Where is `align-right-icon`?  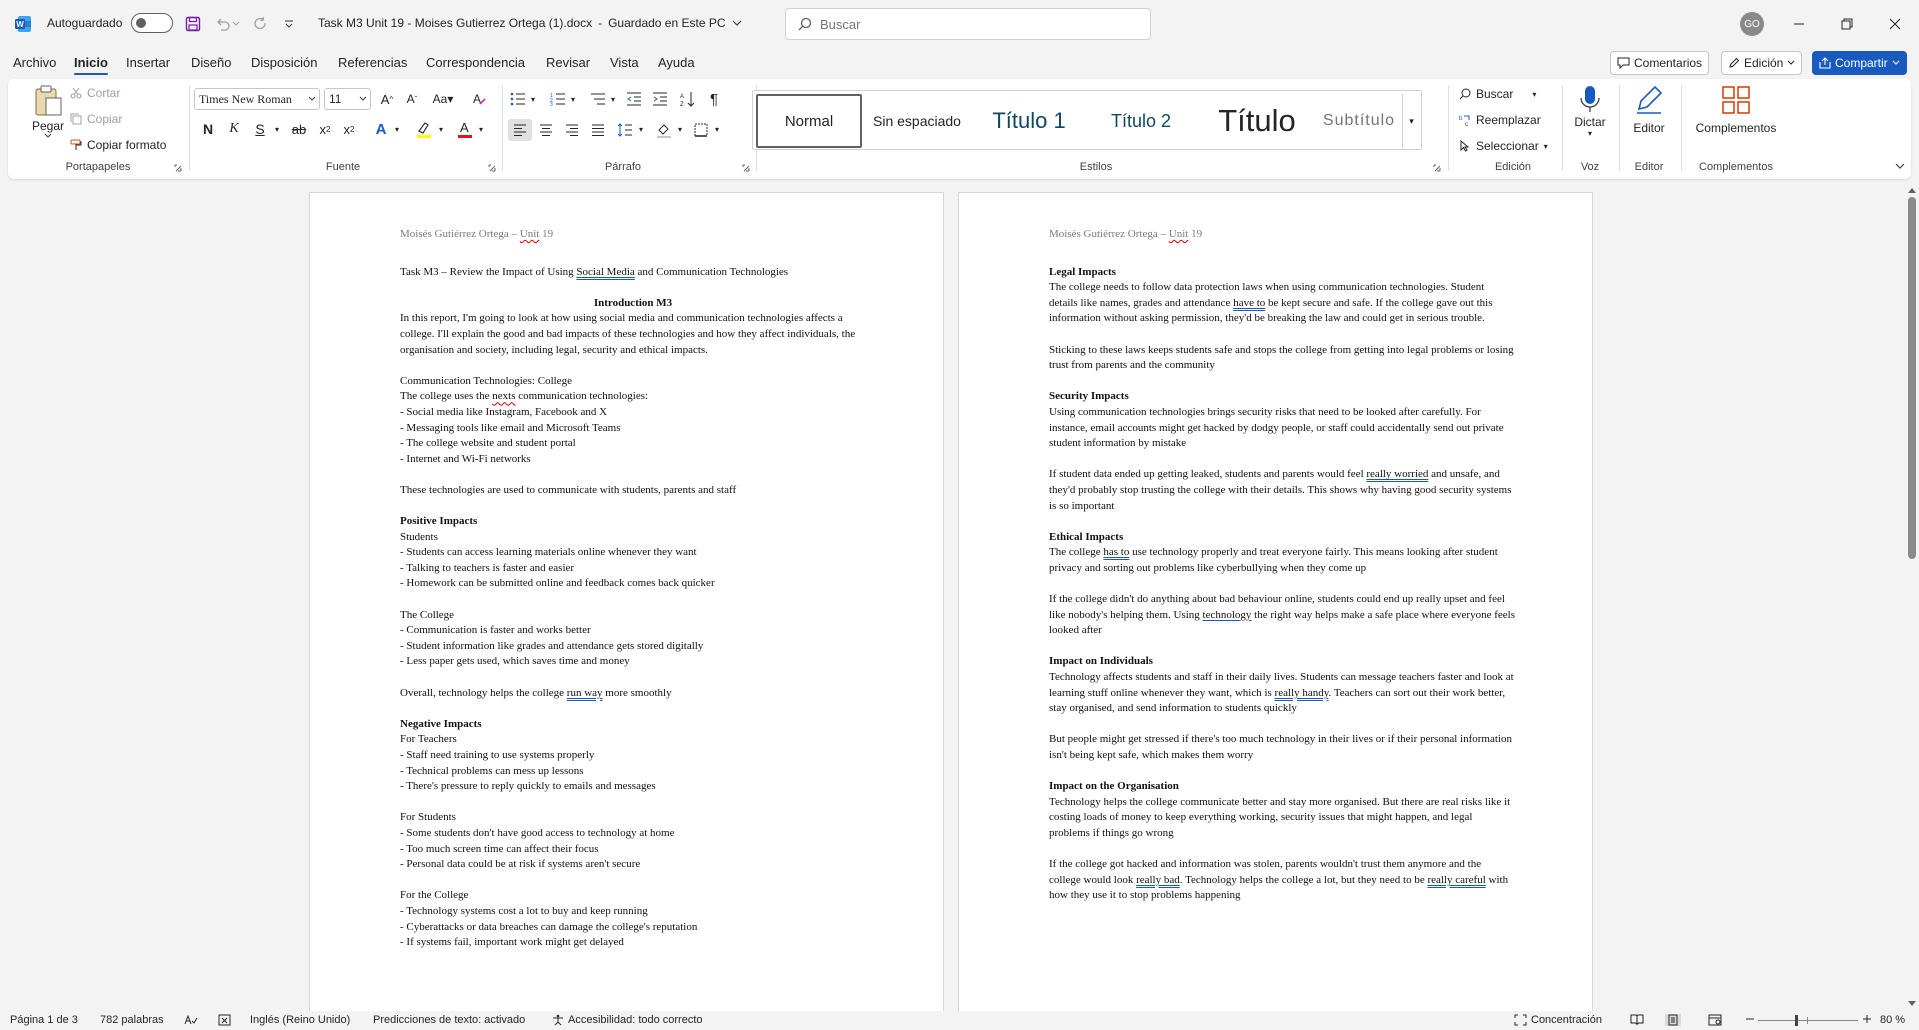 align-right-icon is located at coordinates (572, 130).